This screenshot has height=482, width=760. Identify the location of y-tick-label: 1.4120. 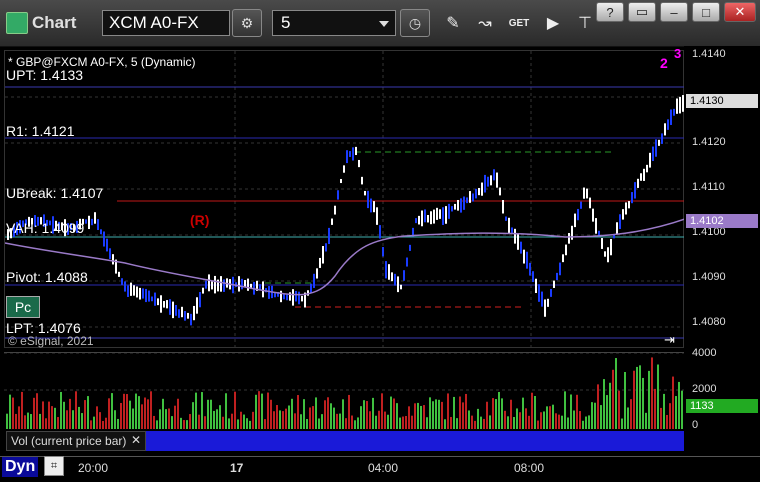
(709, 142).